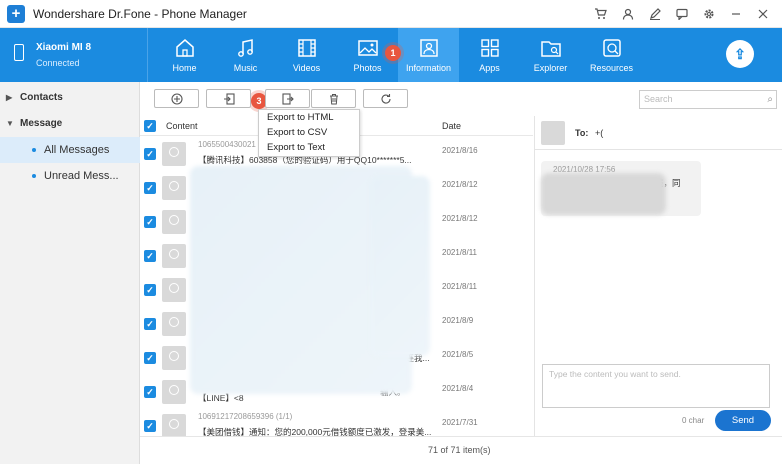 This screenshot has width=782, height=464. I want to click on message-date: 2021/8/5, so click(458, 354).